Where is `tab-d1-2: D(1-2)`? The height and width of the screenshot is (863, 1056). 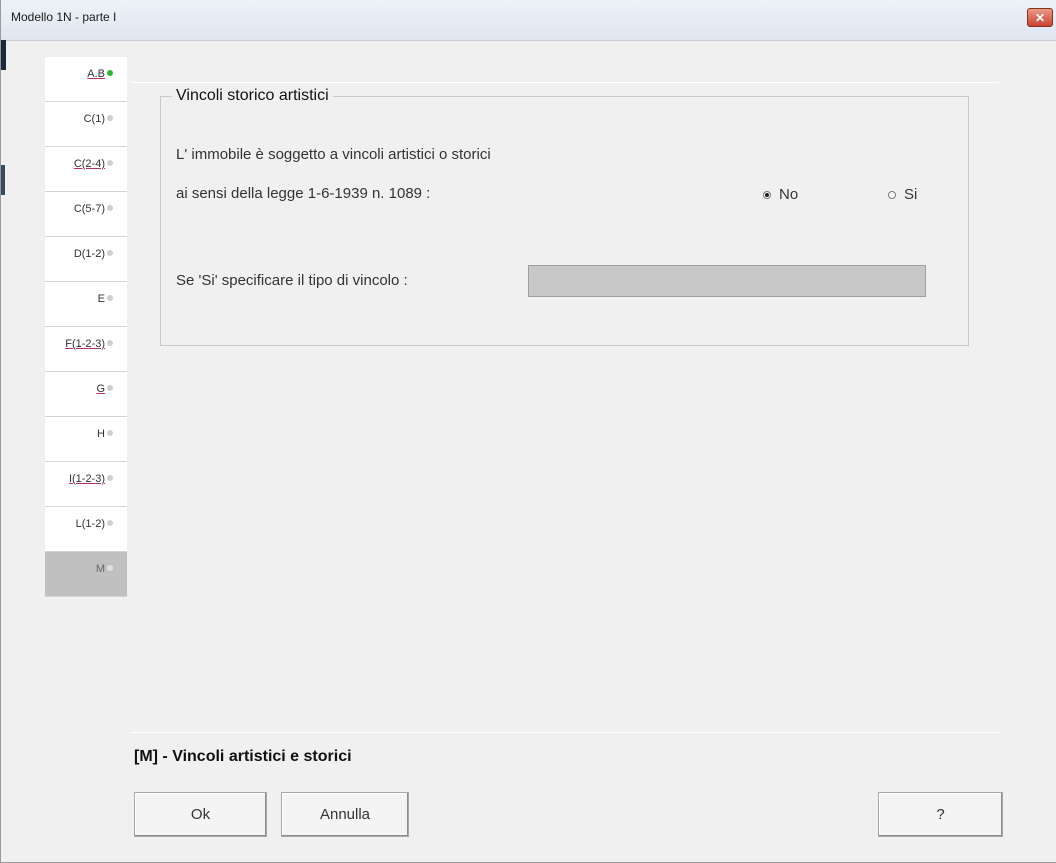
tab-d1-2: D(1-2) is located at coordinates (86, 259).